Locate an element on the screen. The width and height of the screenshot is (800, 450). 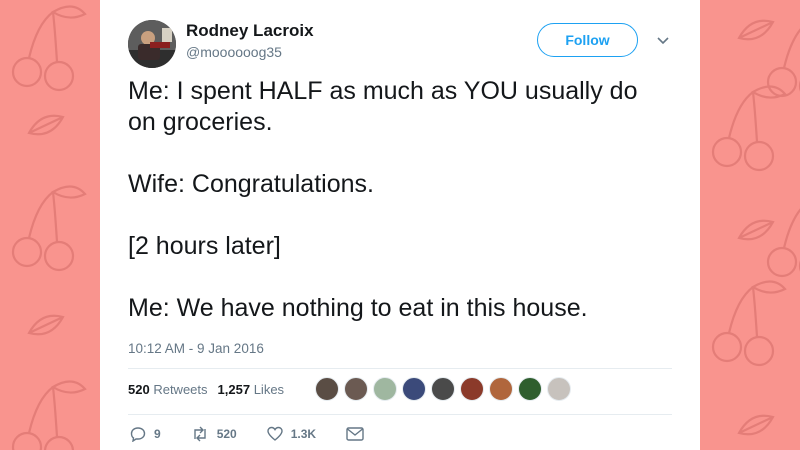
chevron-down-icon is located at coordinates (663, 41).